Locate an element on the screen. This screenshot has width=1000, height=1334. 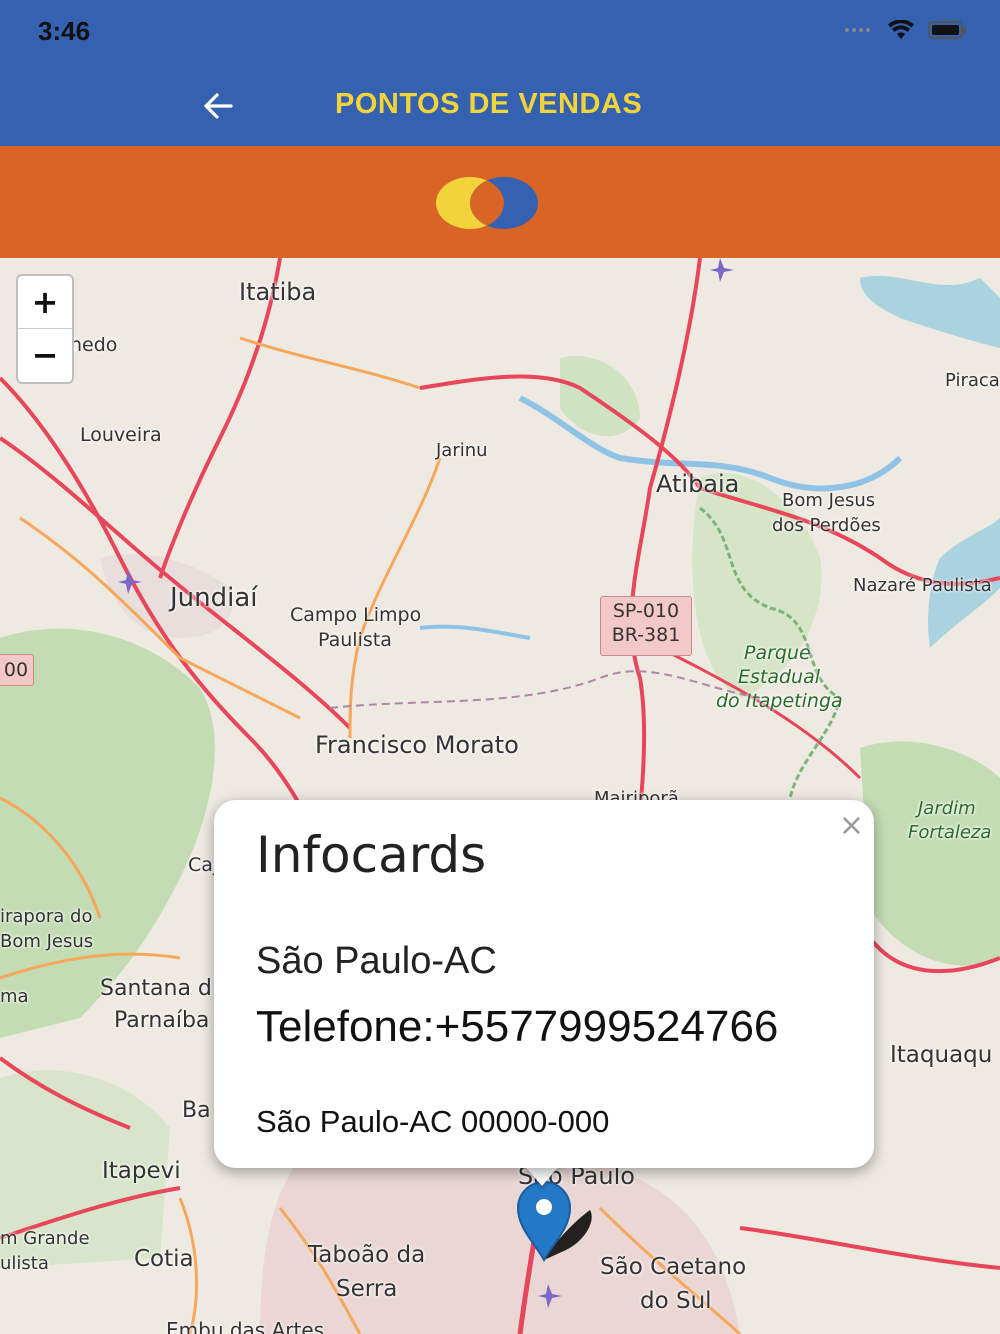
map-label-piraca: Piraca is located at coordinates (972, 380).